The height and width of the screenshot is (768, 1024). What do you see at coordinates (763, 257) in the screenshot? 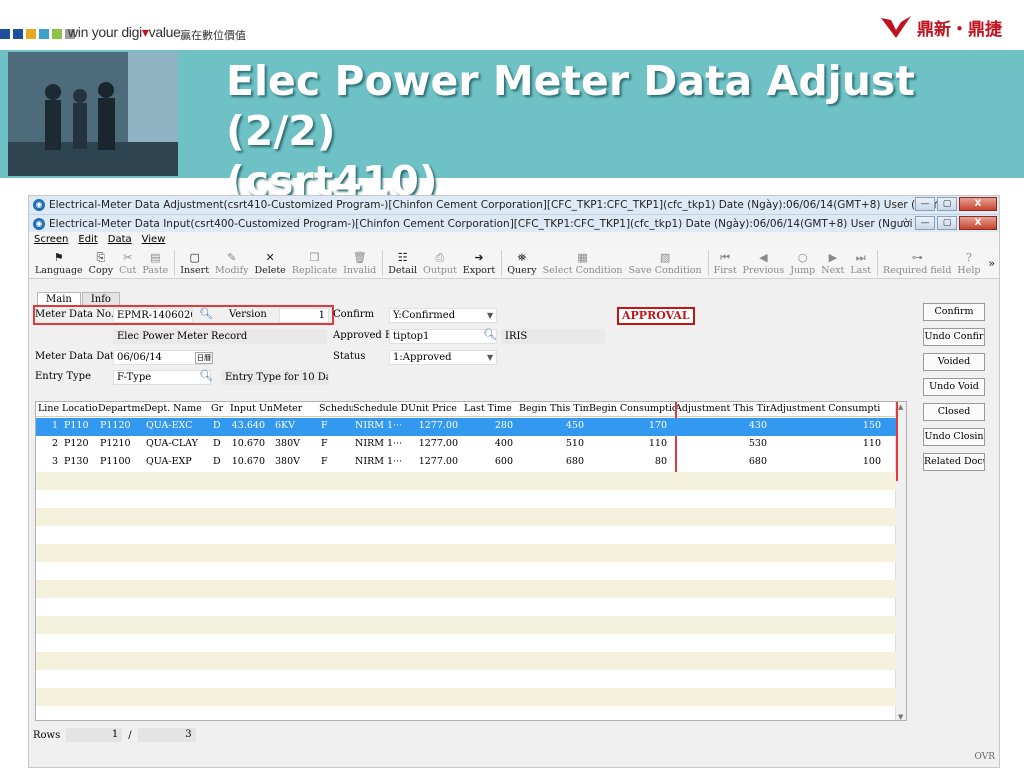
I see `previous-icon: ◀` at bounding box center [763, 257].